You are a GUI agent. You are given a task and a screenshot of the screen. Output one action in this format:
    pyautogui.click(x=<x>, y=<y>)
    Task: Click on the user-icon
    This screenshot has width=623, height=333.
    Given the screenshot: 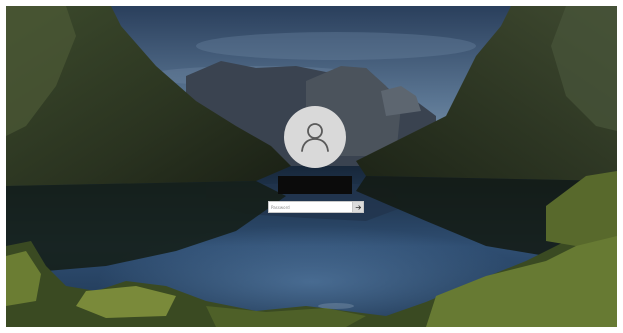 What is the action you would take?
    pyautogui.click(x=315, y=137)
    